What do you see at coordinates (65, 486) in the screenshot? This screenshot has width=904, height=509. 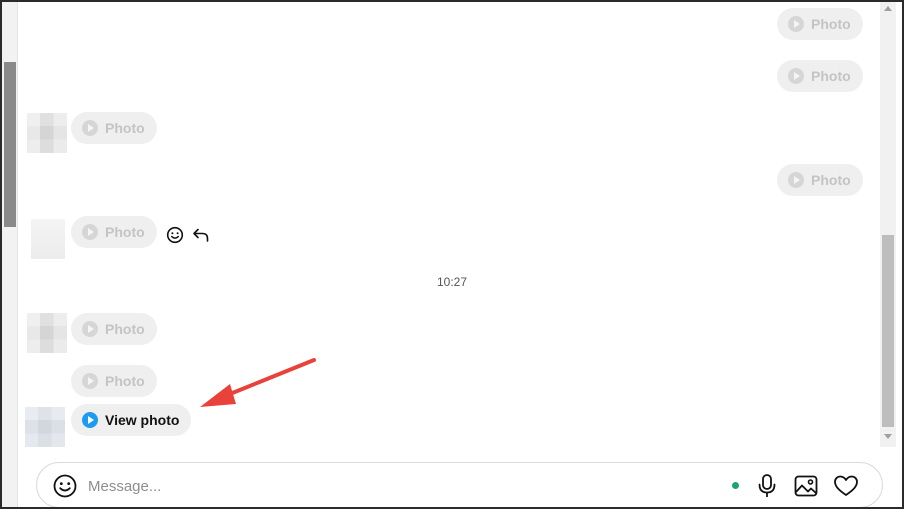 I see `emoji-icon` at bounding box center [65, 486].